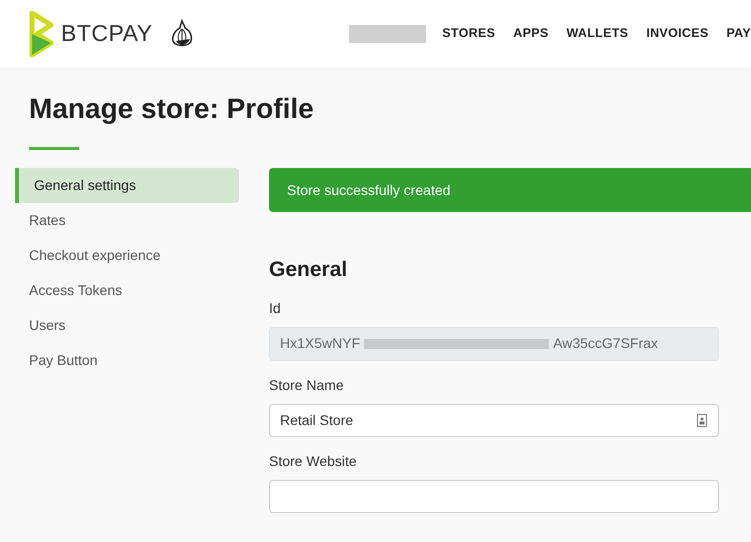 This screenshot has height=542, width=751. I want to click on onion-icon, so click(181, 33).